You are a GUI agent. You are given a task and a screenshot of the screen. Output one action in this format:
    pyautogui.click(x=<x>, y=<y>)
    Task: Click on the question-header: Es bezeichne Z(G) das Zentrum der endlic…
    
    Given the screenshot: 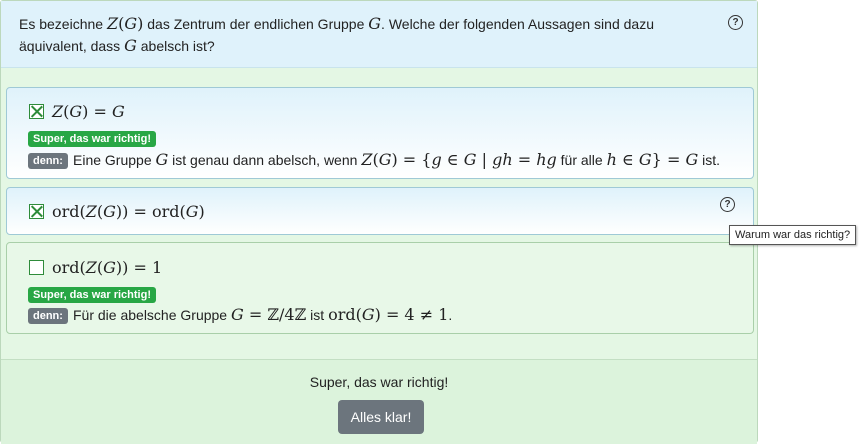 What is the action you would take?
    pyautogui.click(x=379, y=34)
    